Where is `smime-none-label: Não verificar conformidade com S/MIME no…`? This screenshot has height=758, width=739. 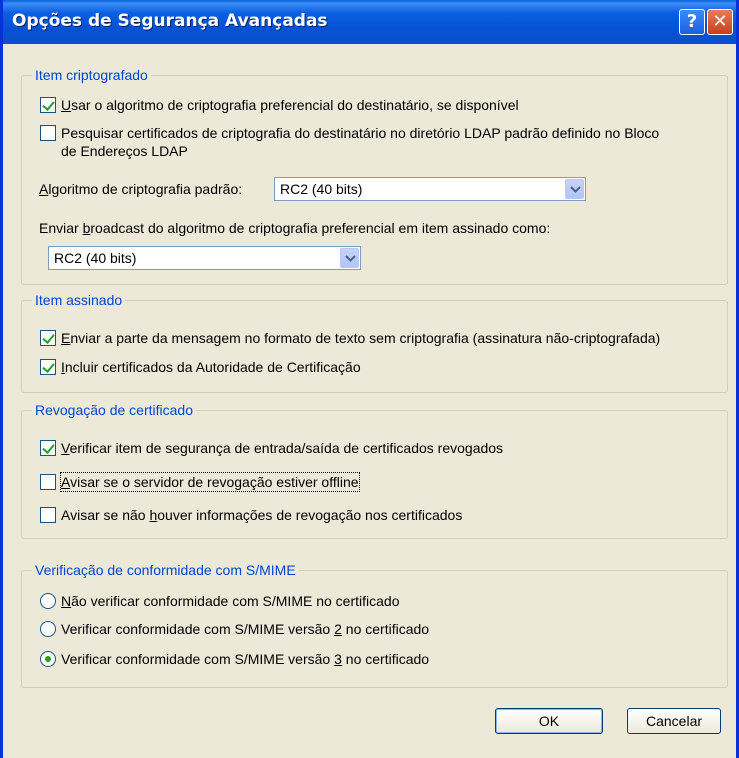 smime-none-label: Não verificar conformidade com S/MIME no… is located at coordinates (230, 601).